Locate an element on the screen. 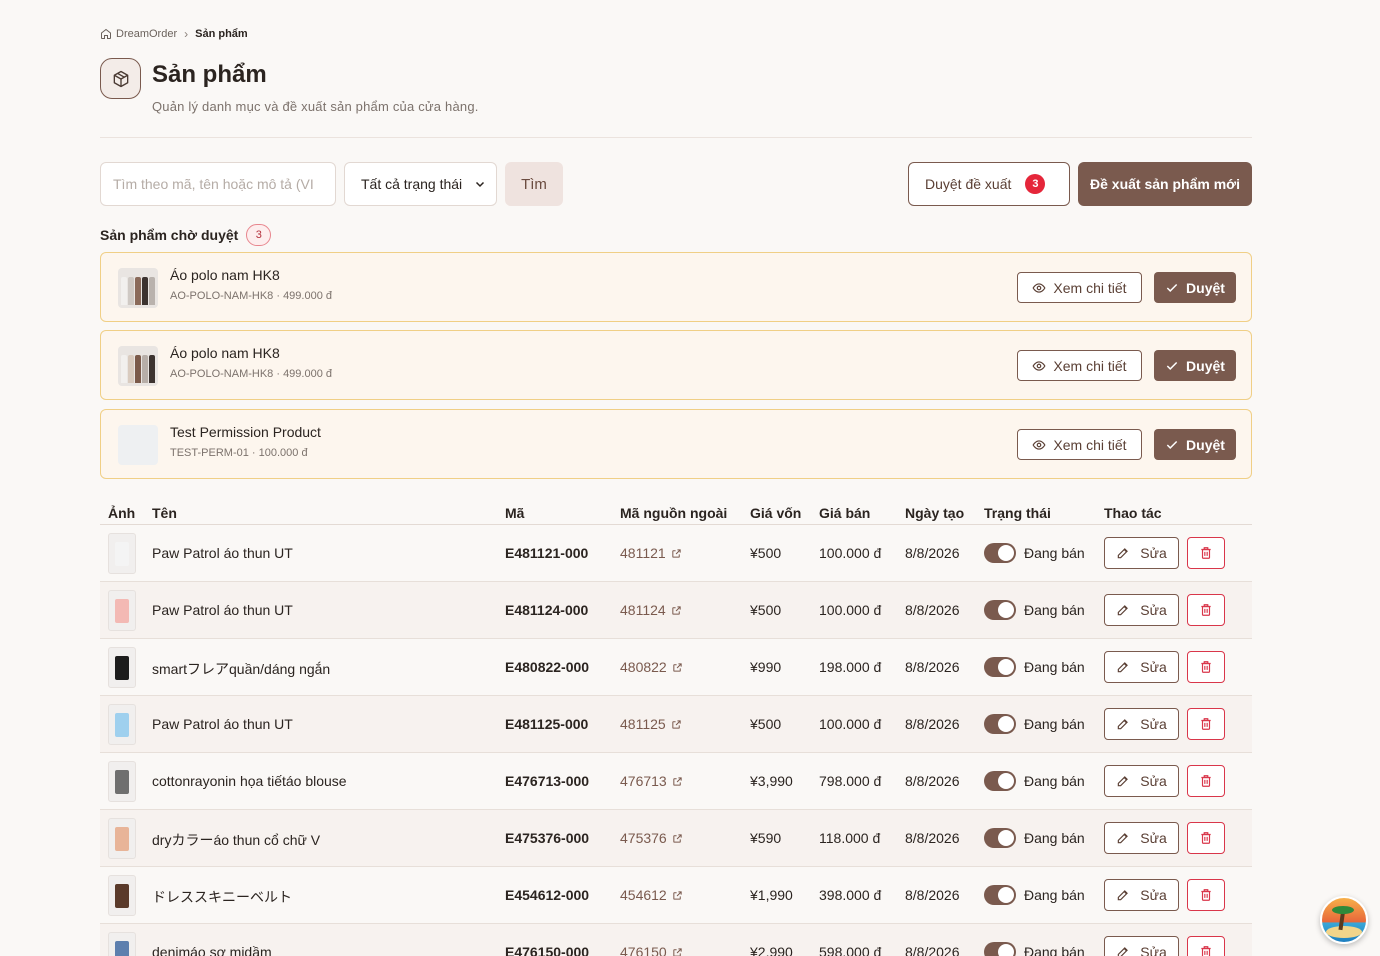  external-source-link: 475376 is located at coordinates (651, 838).